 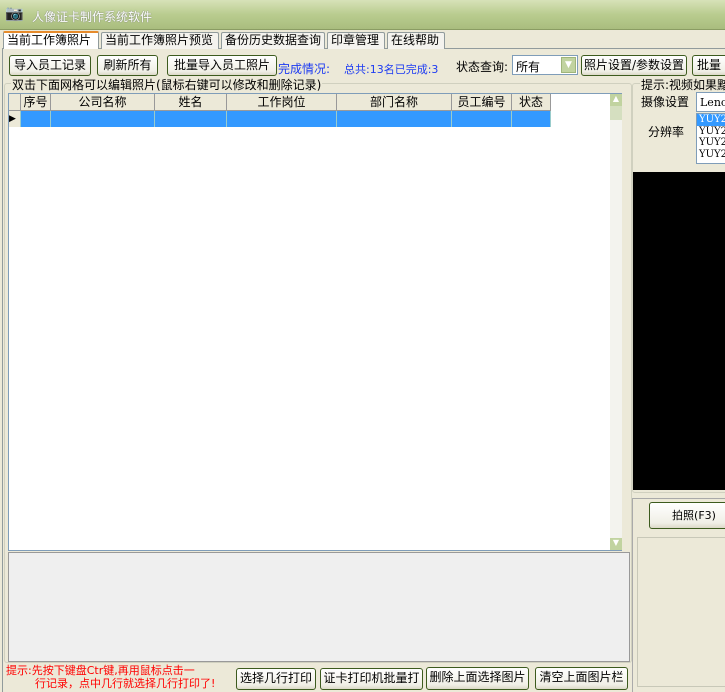 What do you see at coordinates (682, 84) in the screenshot?
I see `camera-hint: 提示:视频如果黯` at bounding box center [682, 84].